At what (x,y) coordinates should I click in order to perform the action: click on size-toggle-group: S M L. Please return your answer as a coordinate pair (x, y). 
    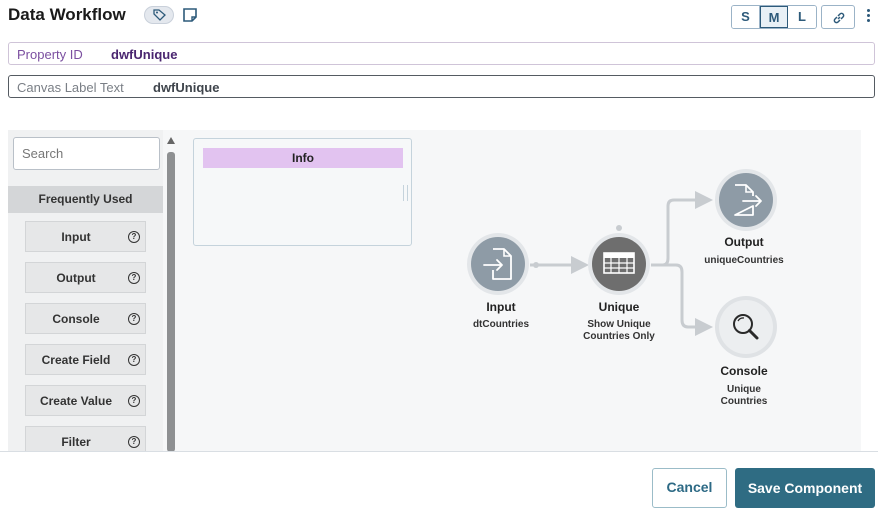
    Looking at the image, I should click on (774, 17).